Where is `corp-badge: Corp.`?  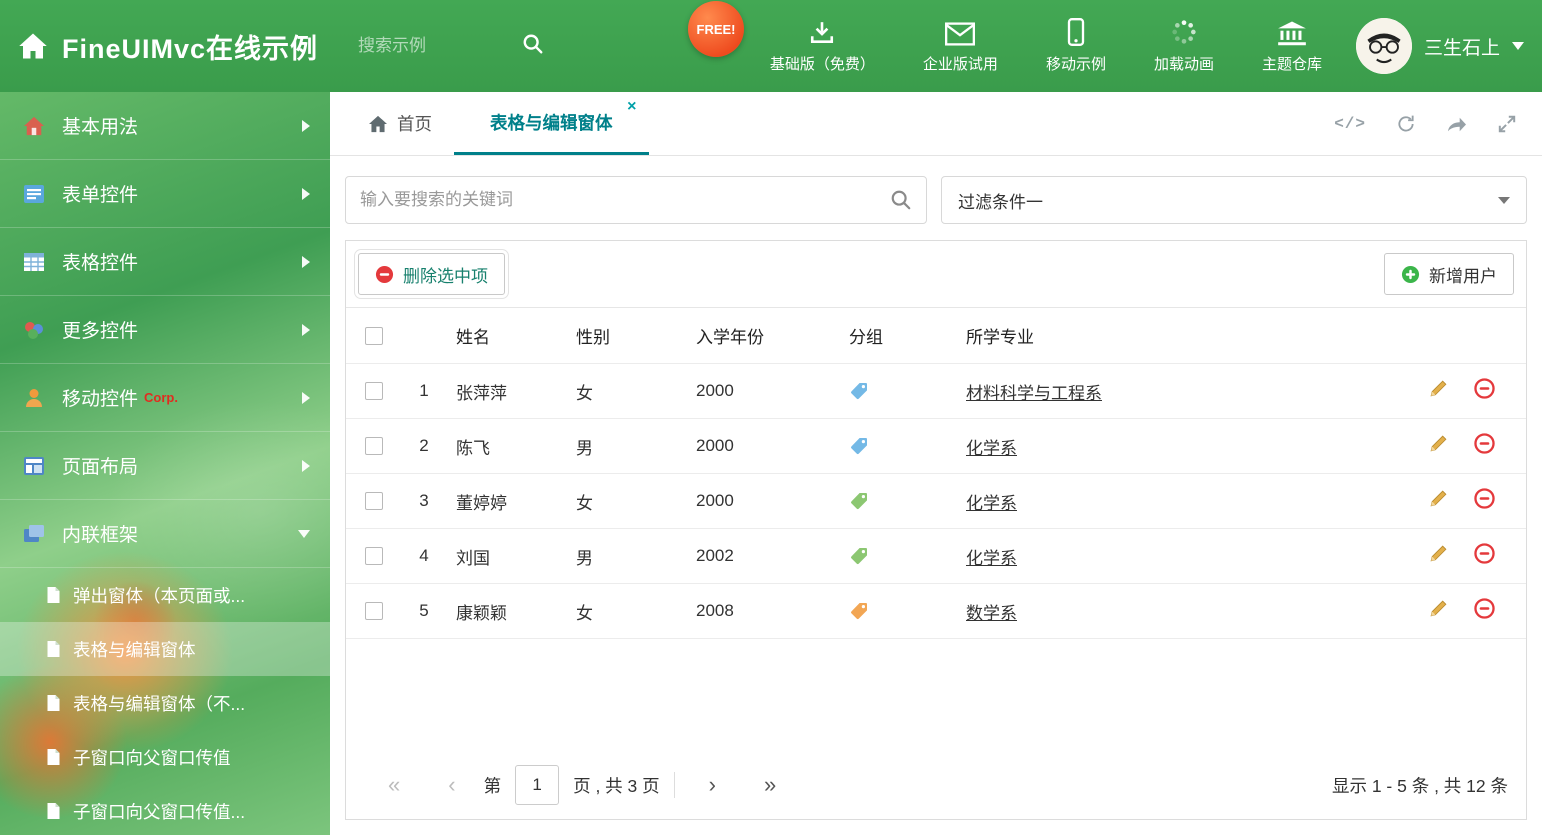
corp-badge: Corp. is located at coordinates (161, 397).